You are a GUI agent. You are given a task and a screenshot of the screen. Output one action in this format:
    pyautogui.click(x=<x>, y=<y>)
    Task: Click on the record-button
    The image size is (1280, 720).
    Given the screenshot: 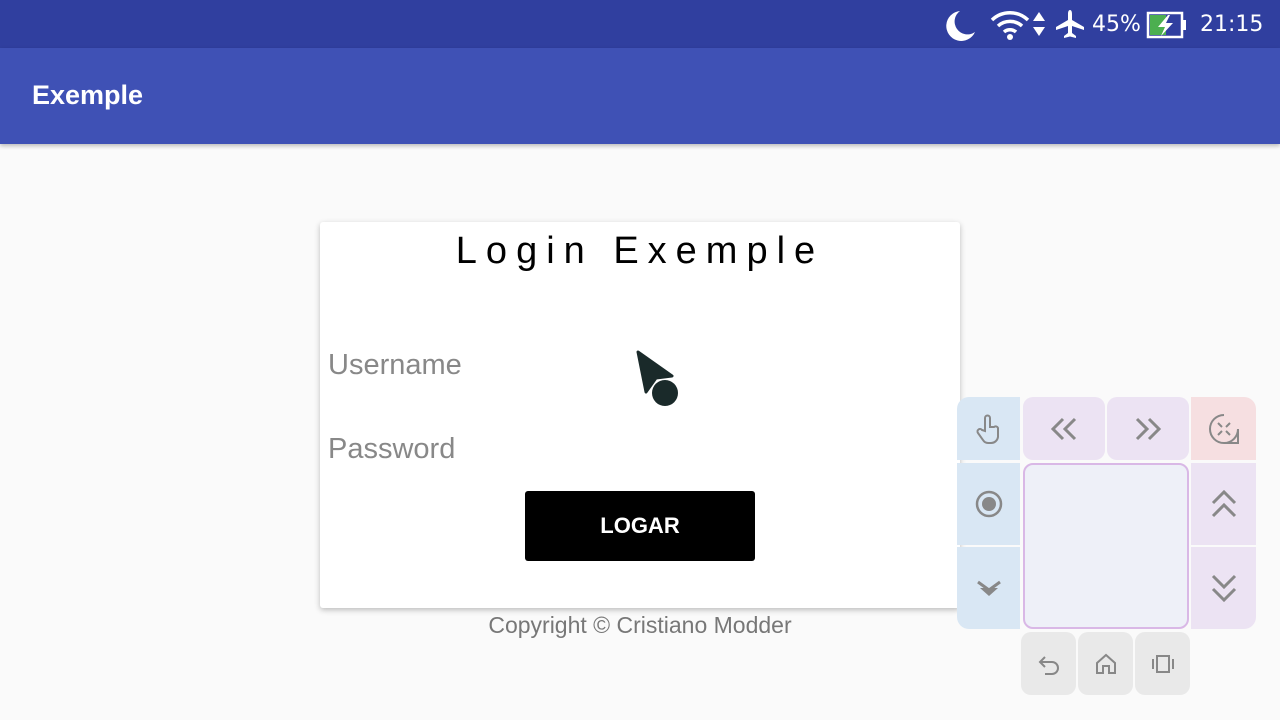 What is the action you would take?
    pyautogui.click(x=988, y=504)
    